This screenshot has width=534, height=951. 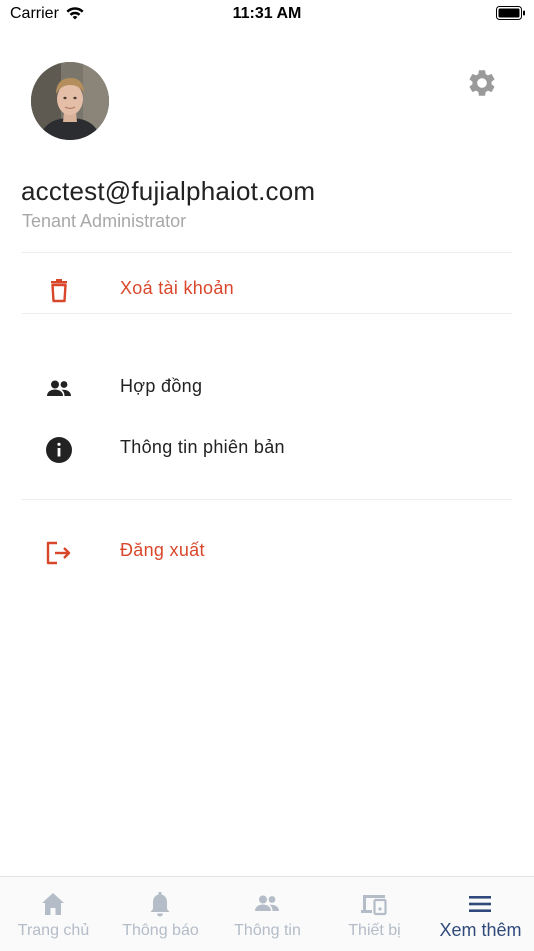 I want to click on logout-icon, so click(x=59, y=553).